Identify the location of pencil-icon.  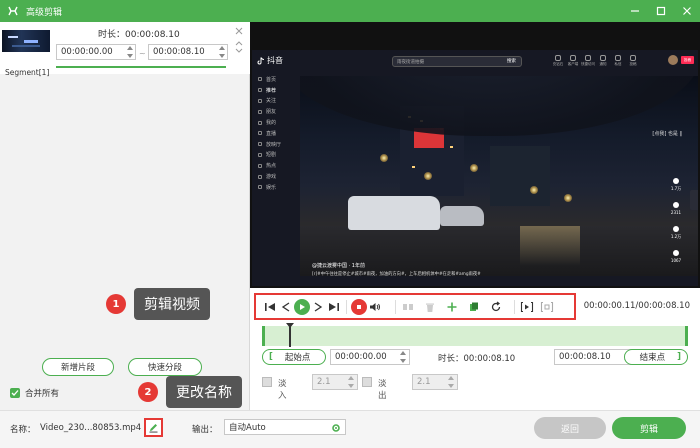
(153, 428).